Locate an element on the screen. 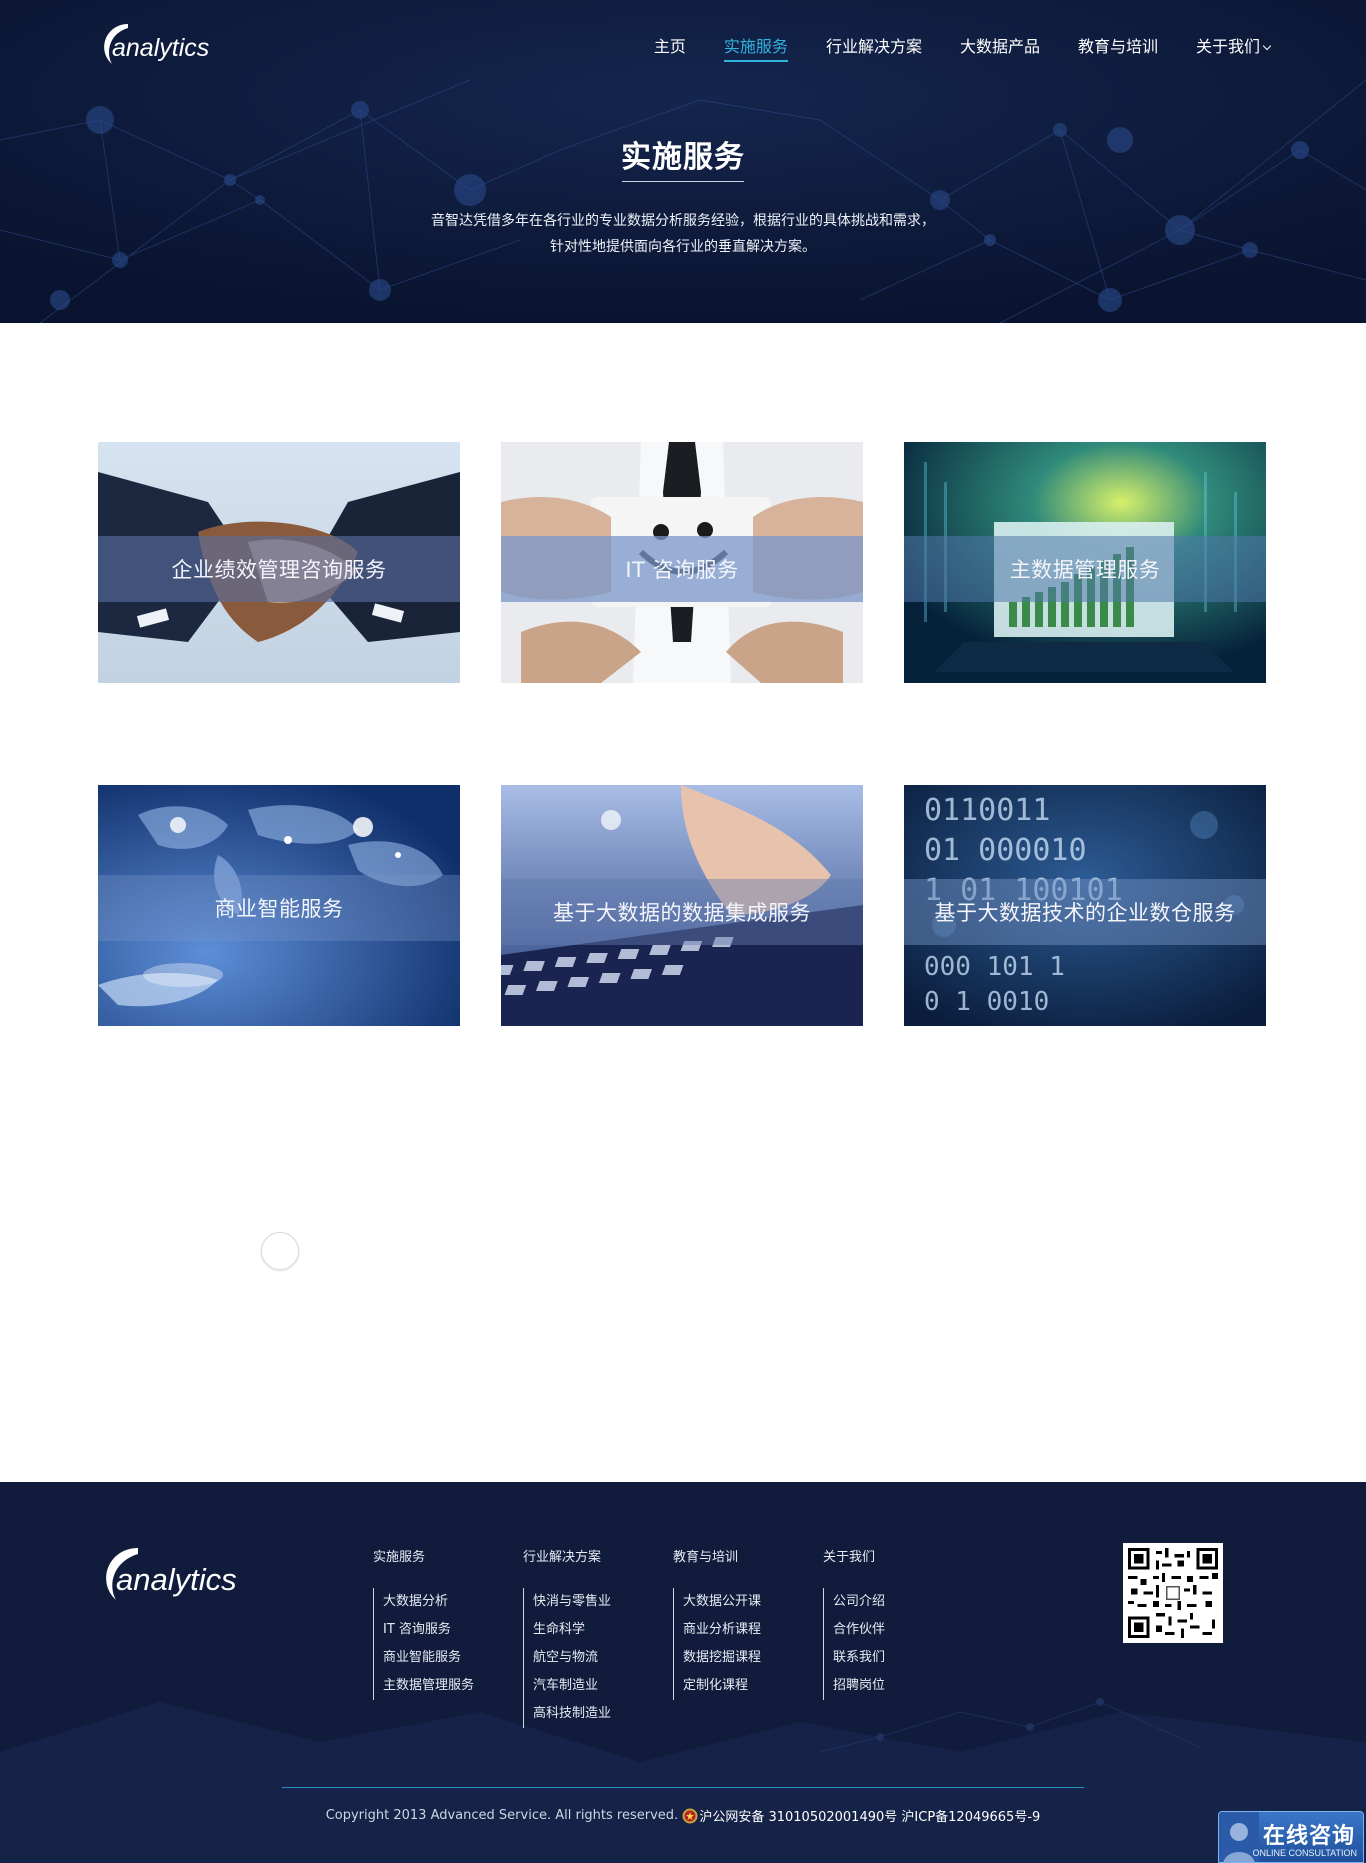  nav-about-us: 关于我们 is located at coordinates (1224, 50).